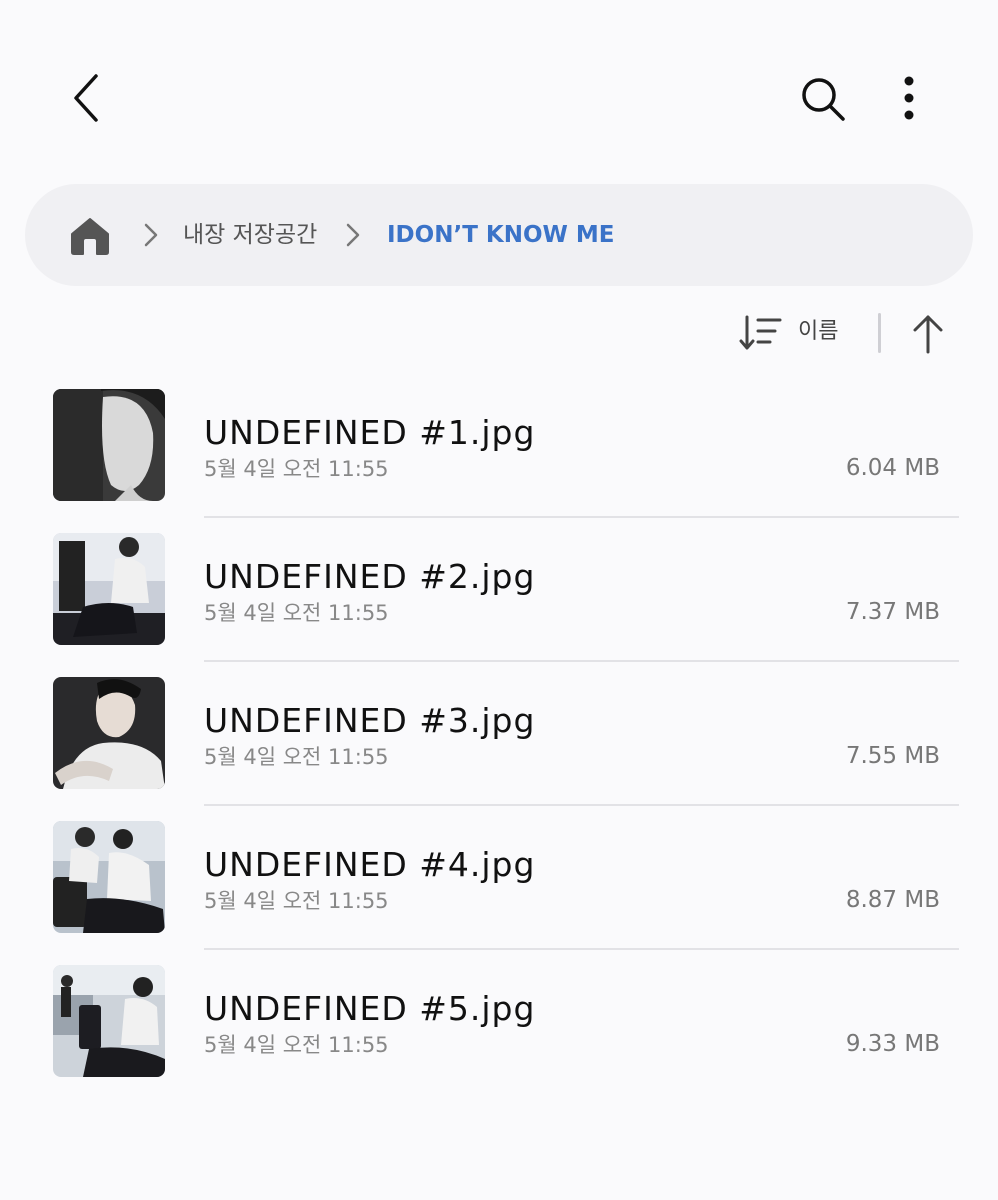 Image resolution: width=998 pixels, height=1200 pixels. Describe the element at coordinates (370, 432) in the screenshot. I see `file-name: UNDEFINED #1.jpg` at that location.